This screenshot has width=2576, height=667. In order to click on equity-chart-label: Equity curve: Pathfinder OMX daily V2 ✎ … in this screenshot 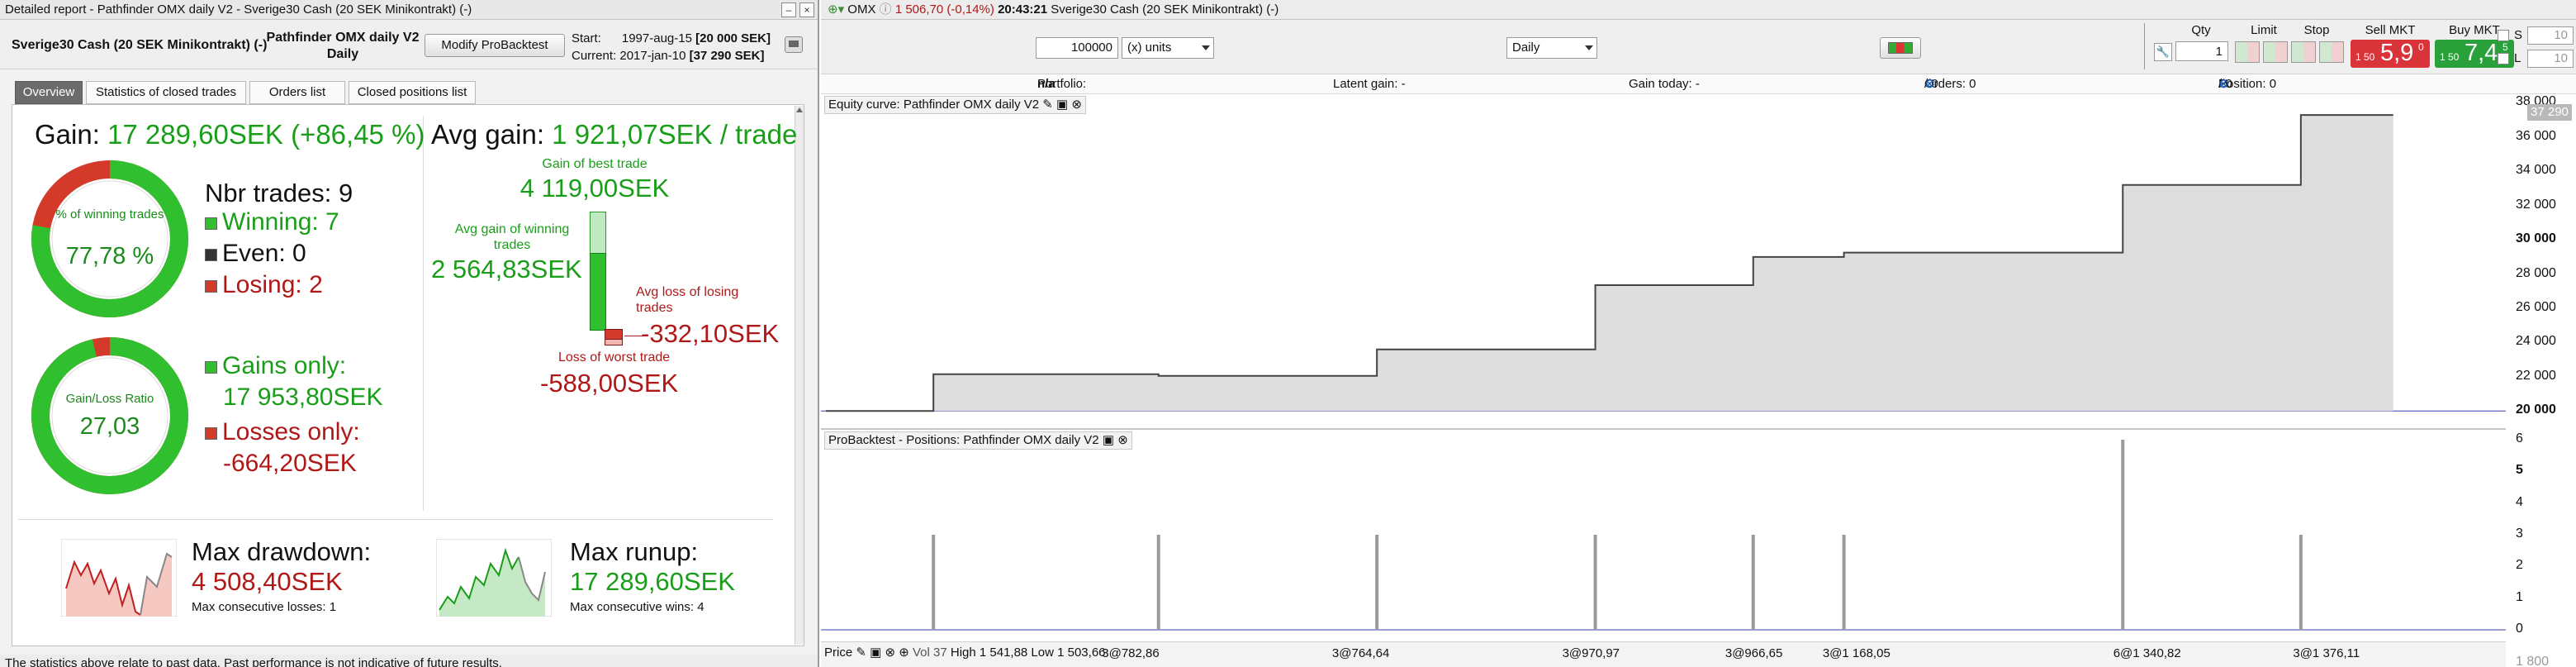, I will do `click(955, 105)`.